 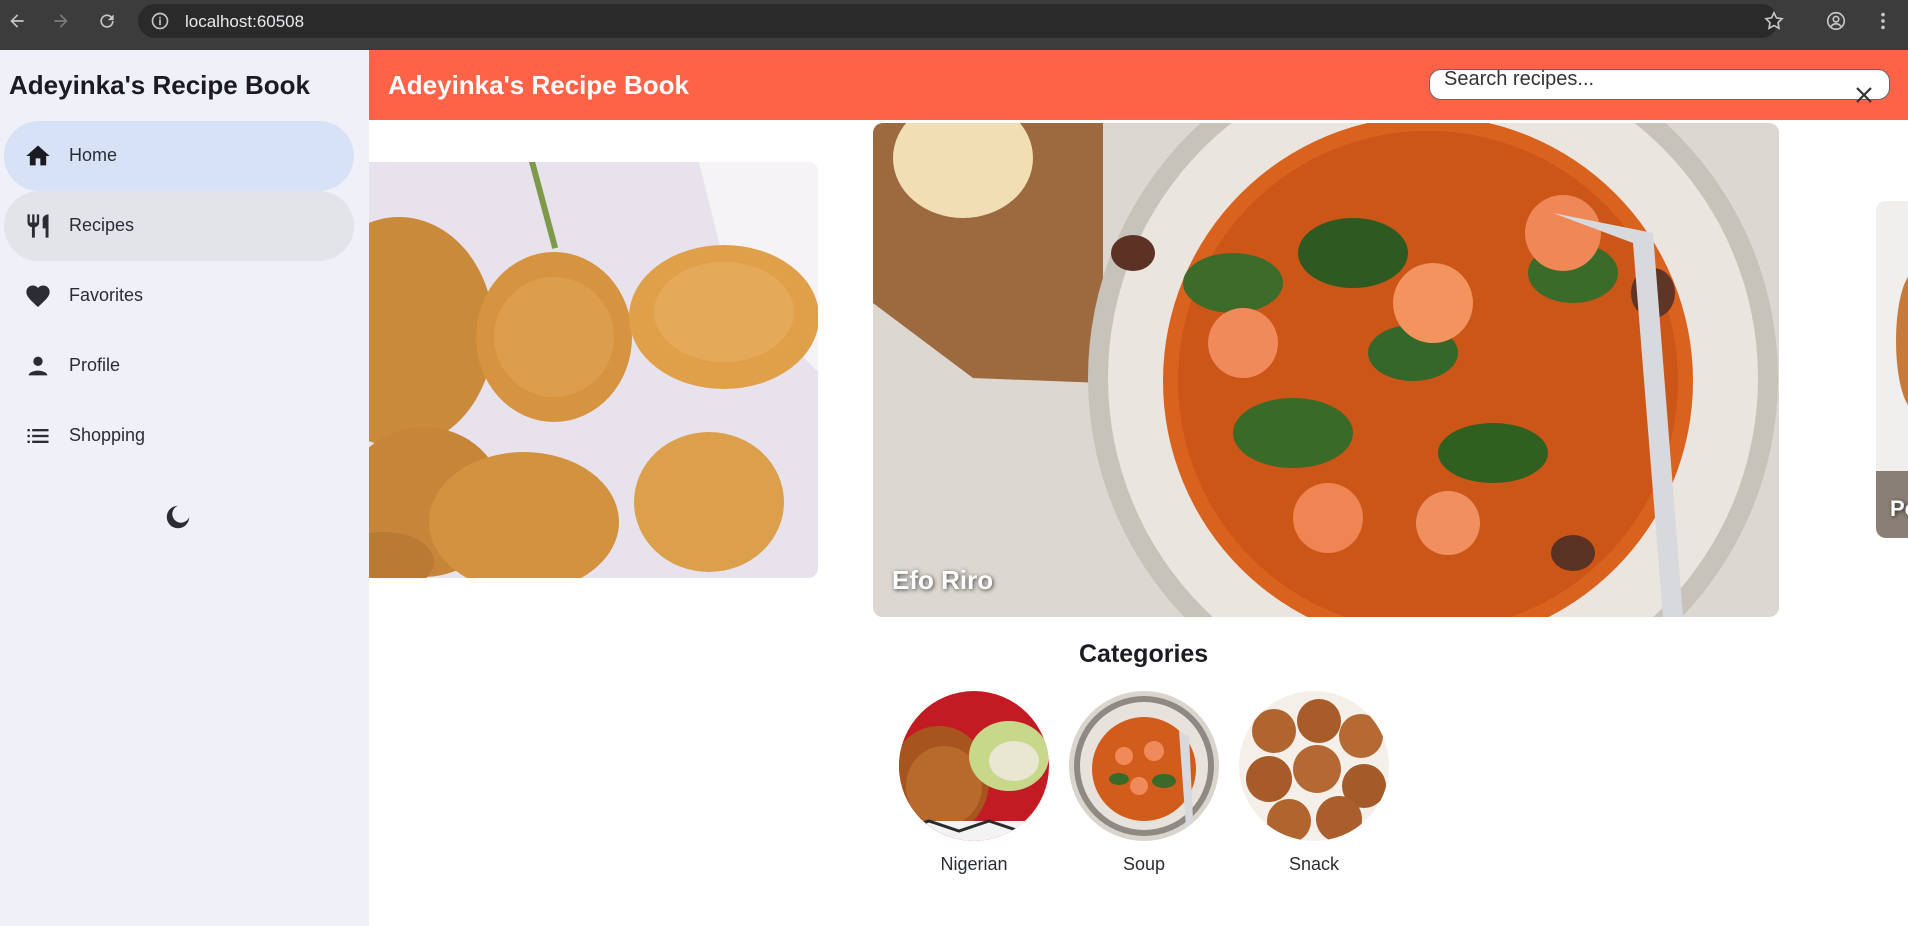 What do you see at coordinates (958, 21) in the screenshot?
I see `address-bar: localhost:60508` at bounding box center [958, 21].